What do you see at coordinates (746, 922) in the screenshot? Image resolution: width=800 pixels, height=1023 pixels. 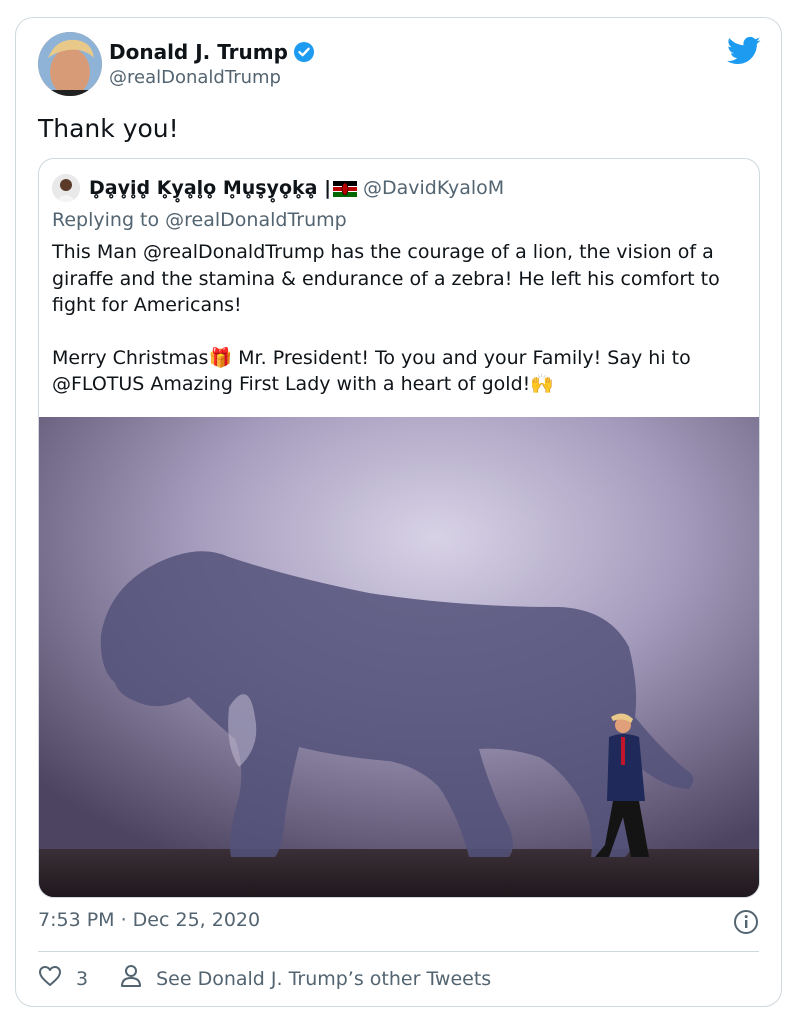 I see `info-icon` at bounding box center [746, 922].